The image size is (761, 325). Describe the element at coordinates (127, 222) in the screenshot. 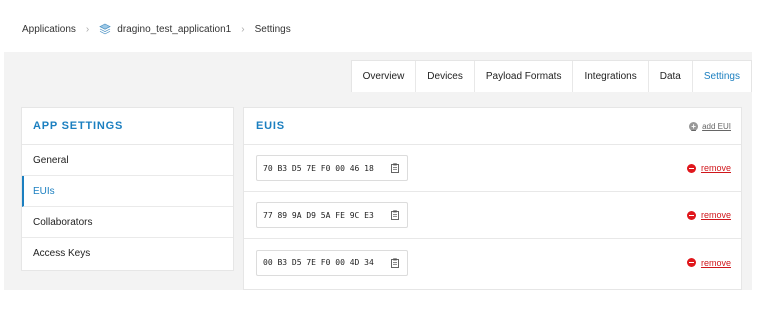

I see `sidebar-item-collaborators: Collaborators` at that location.